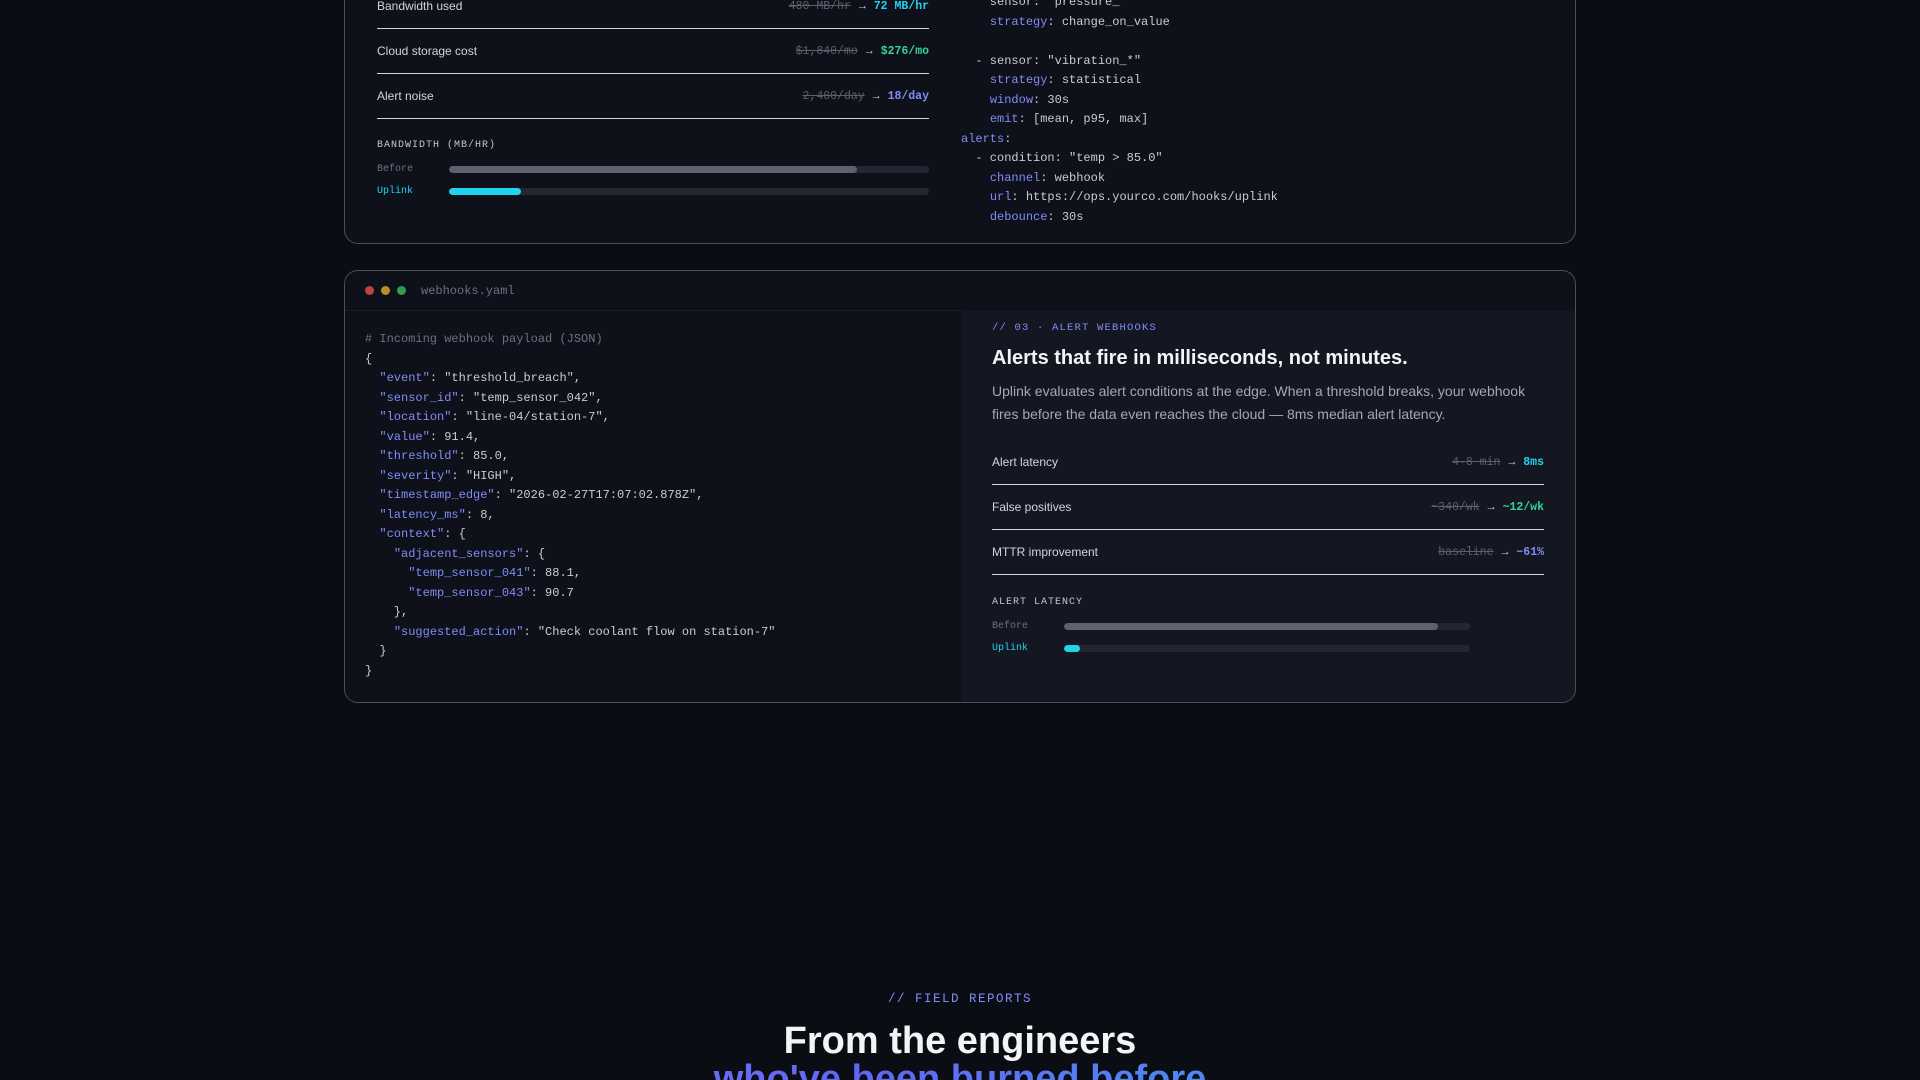 This screenshot has height=1080, width=1920. Describe the element at coordinates (1533, 462) in the screenshot. I see `metric-new-value: 8ms` at that location.